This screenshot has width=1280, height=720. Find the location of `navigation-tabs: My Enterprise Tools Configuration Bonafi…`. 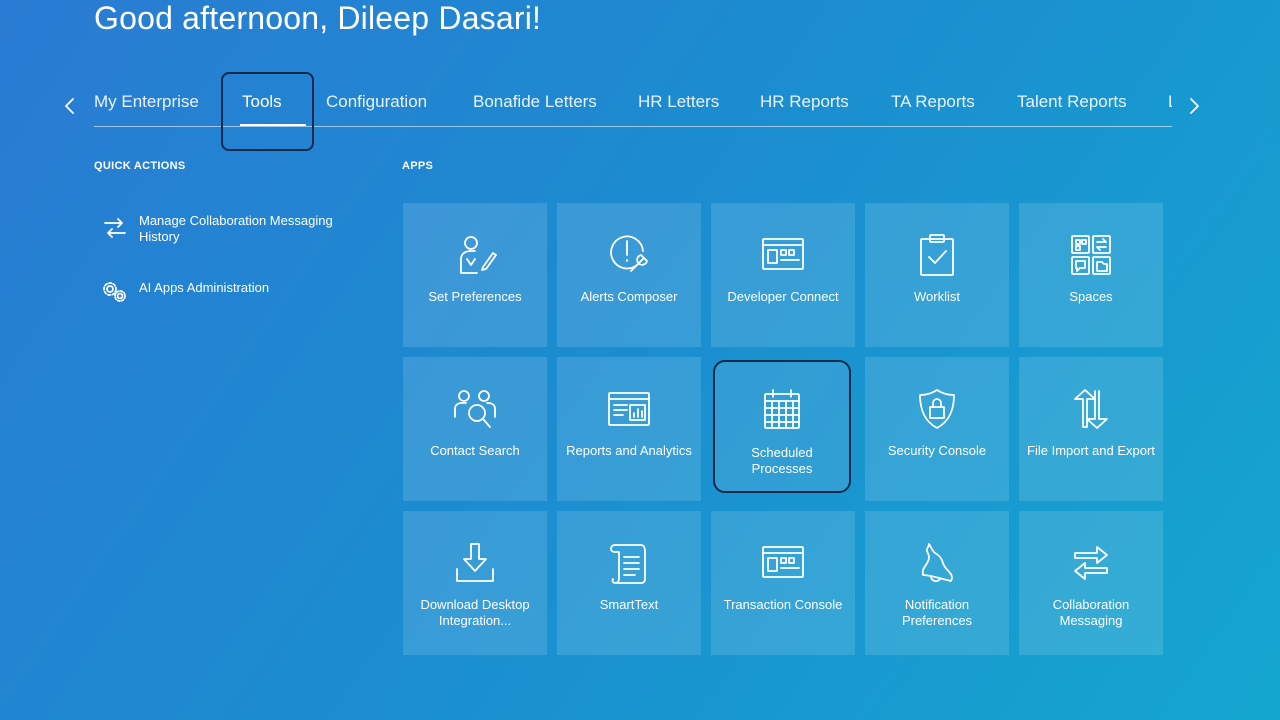

navigation-tabs: My Enterprise Tools Configuration Bonafi… is located at coordinates (633, 103).